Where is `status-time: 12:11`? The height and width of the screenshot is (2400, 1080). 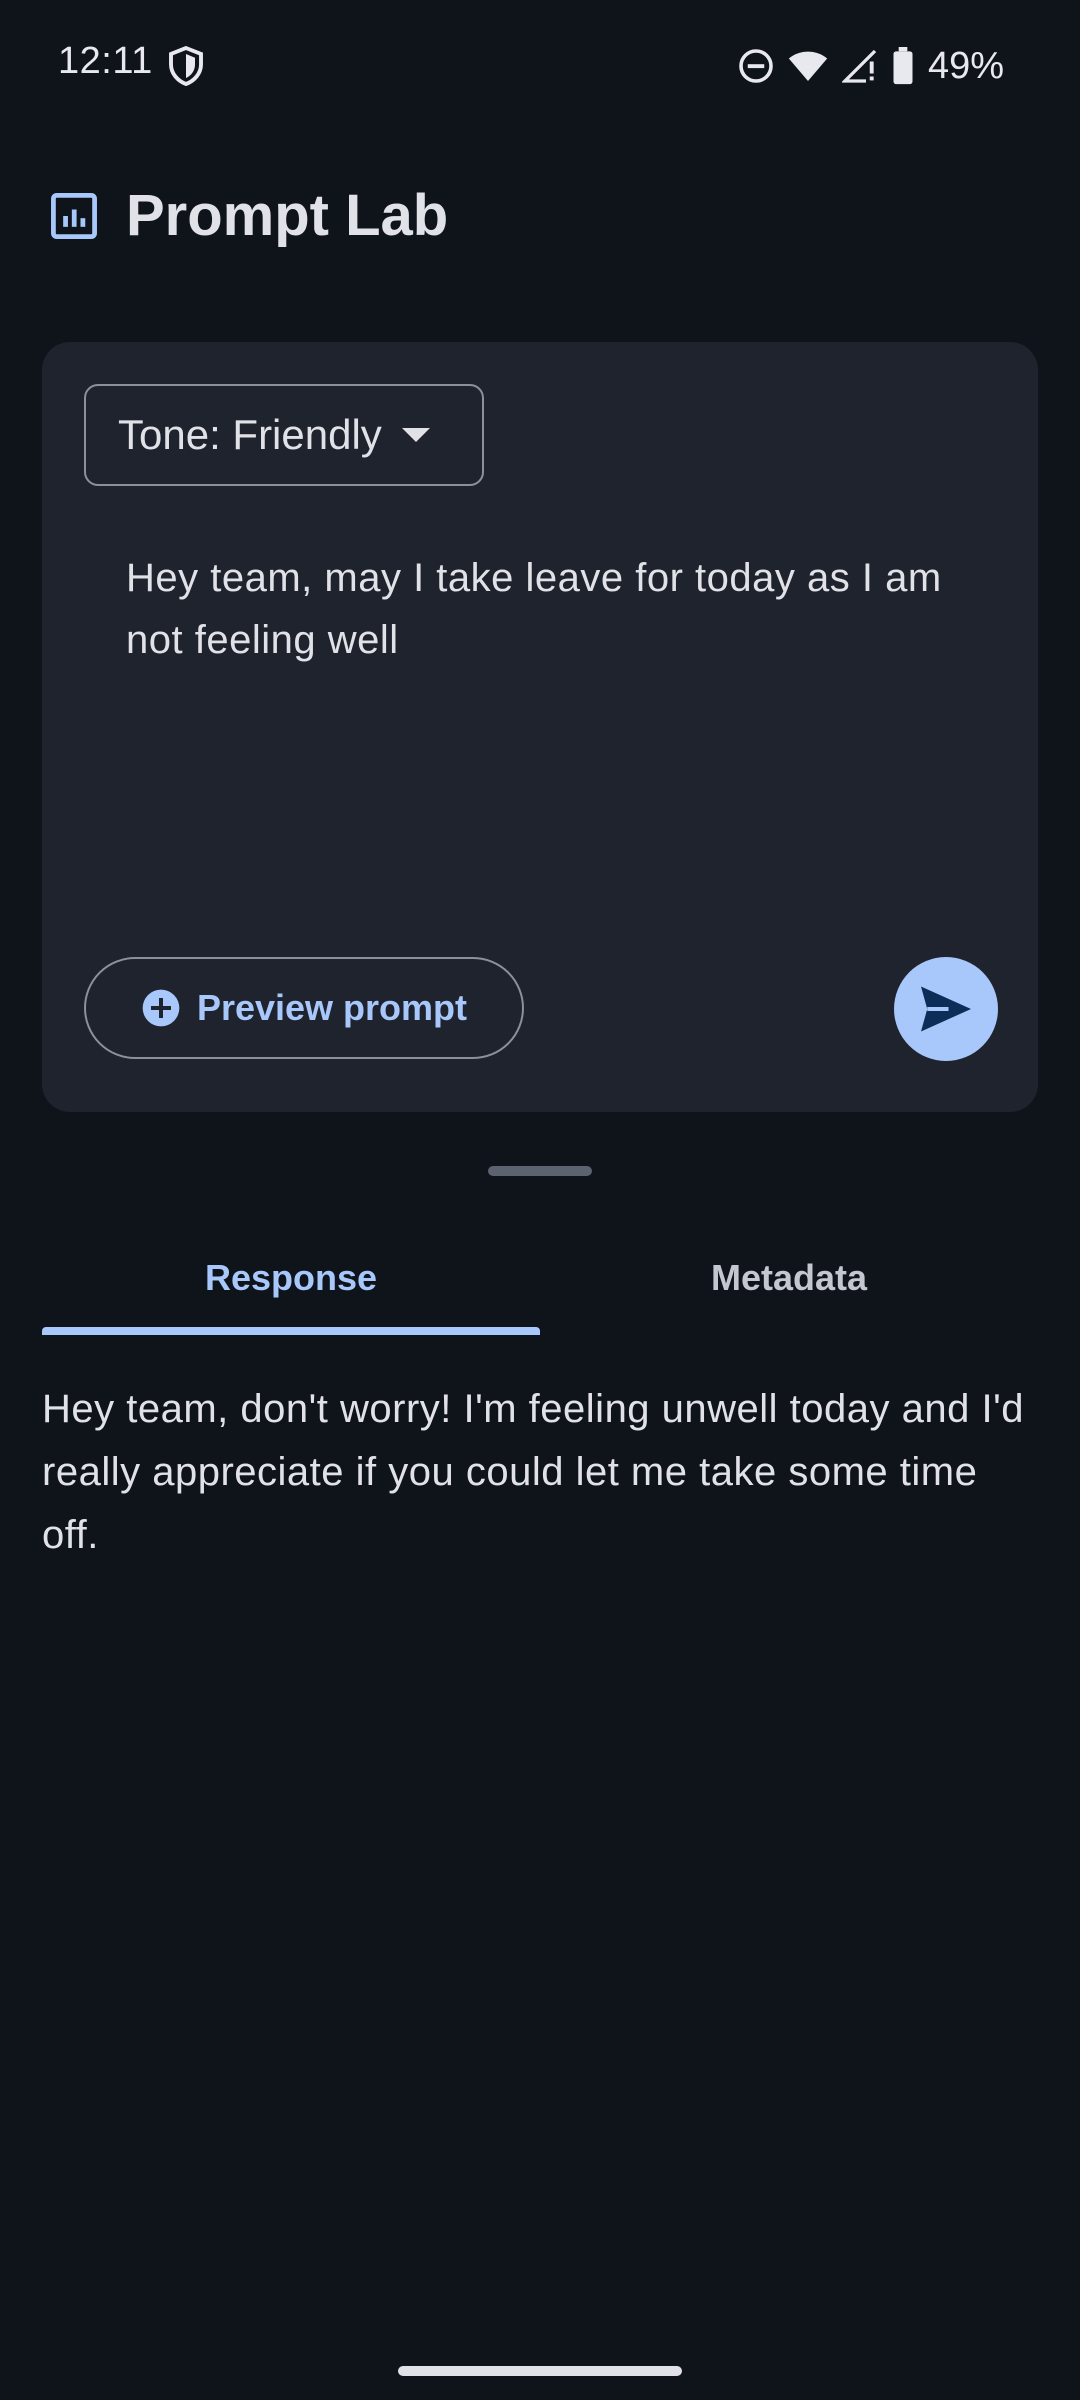
status-time: 12:11 is located at coordinates (105, 61).